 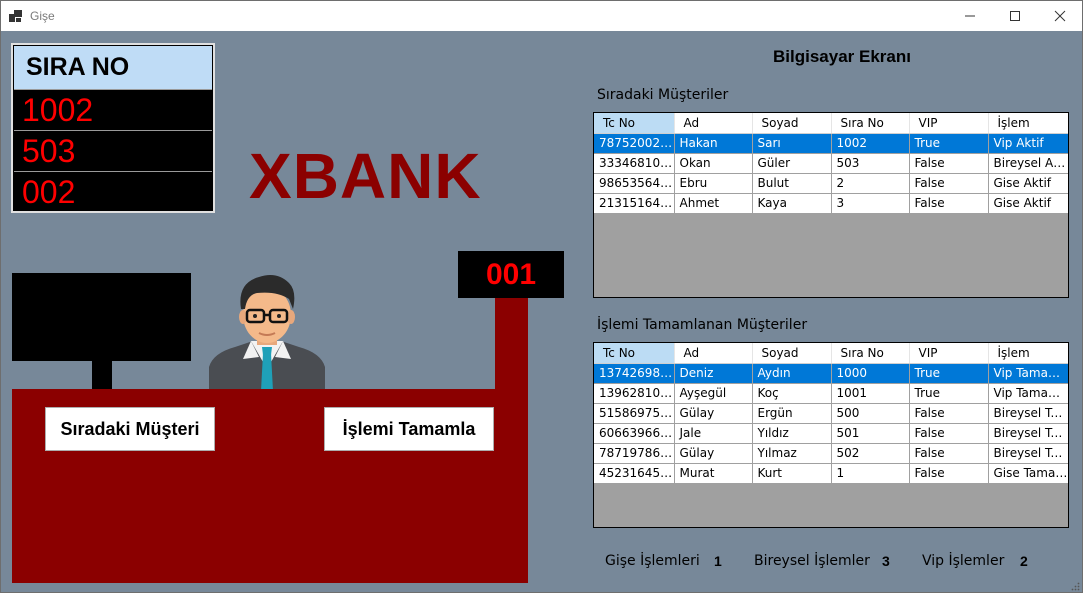 I want to click on window-title: Gişe, so click(x=42, y=16).